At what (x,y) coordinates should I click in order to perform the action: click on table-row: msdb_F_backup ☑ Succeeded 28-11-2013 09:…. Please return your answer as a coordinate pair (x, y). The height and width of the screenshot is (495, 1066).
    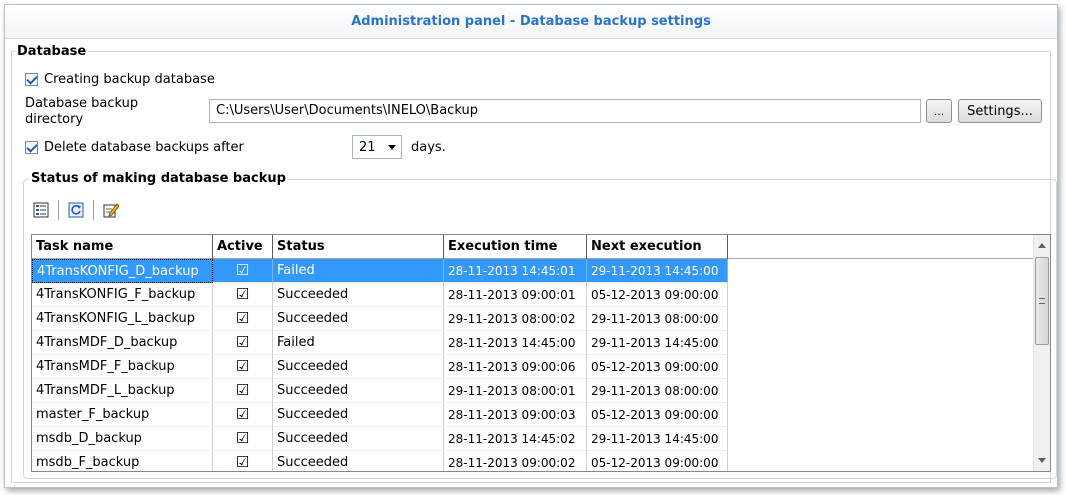
    Looking at the image, I should click on (541, 461).